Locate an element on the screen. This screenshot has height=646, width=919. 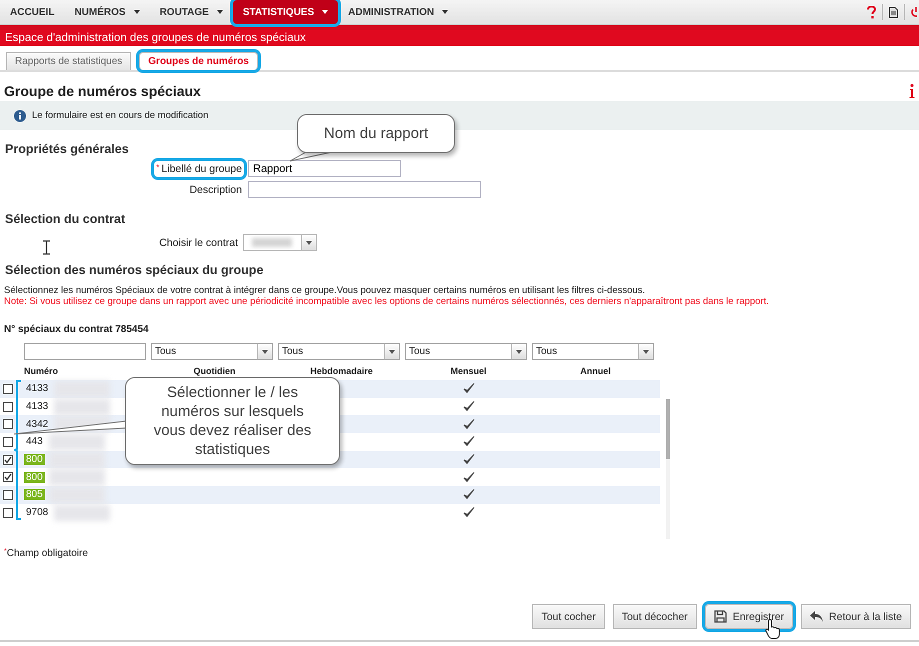
warning-note: Note: Si vous utilisez ce groupe dans un rapport avec une périodicité incompatible avec les options de certains numéros sélectionnés, ces derniers n'apparaîtront pas dans le rapport. is located at coordinates (386, 301).